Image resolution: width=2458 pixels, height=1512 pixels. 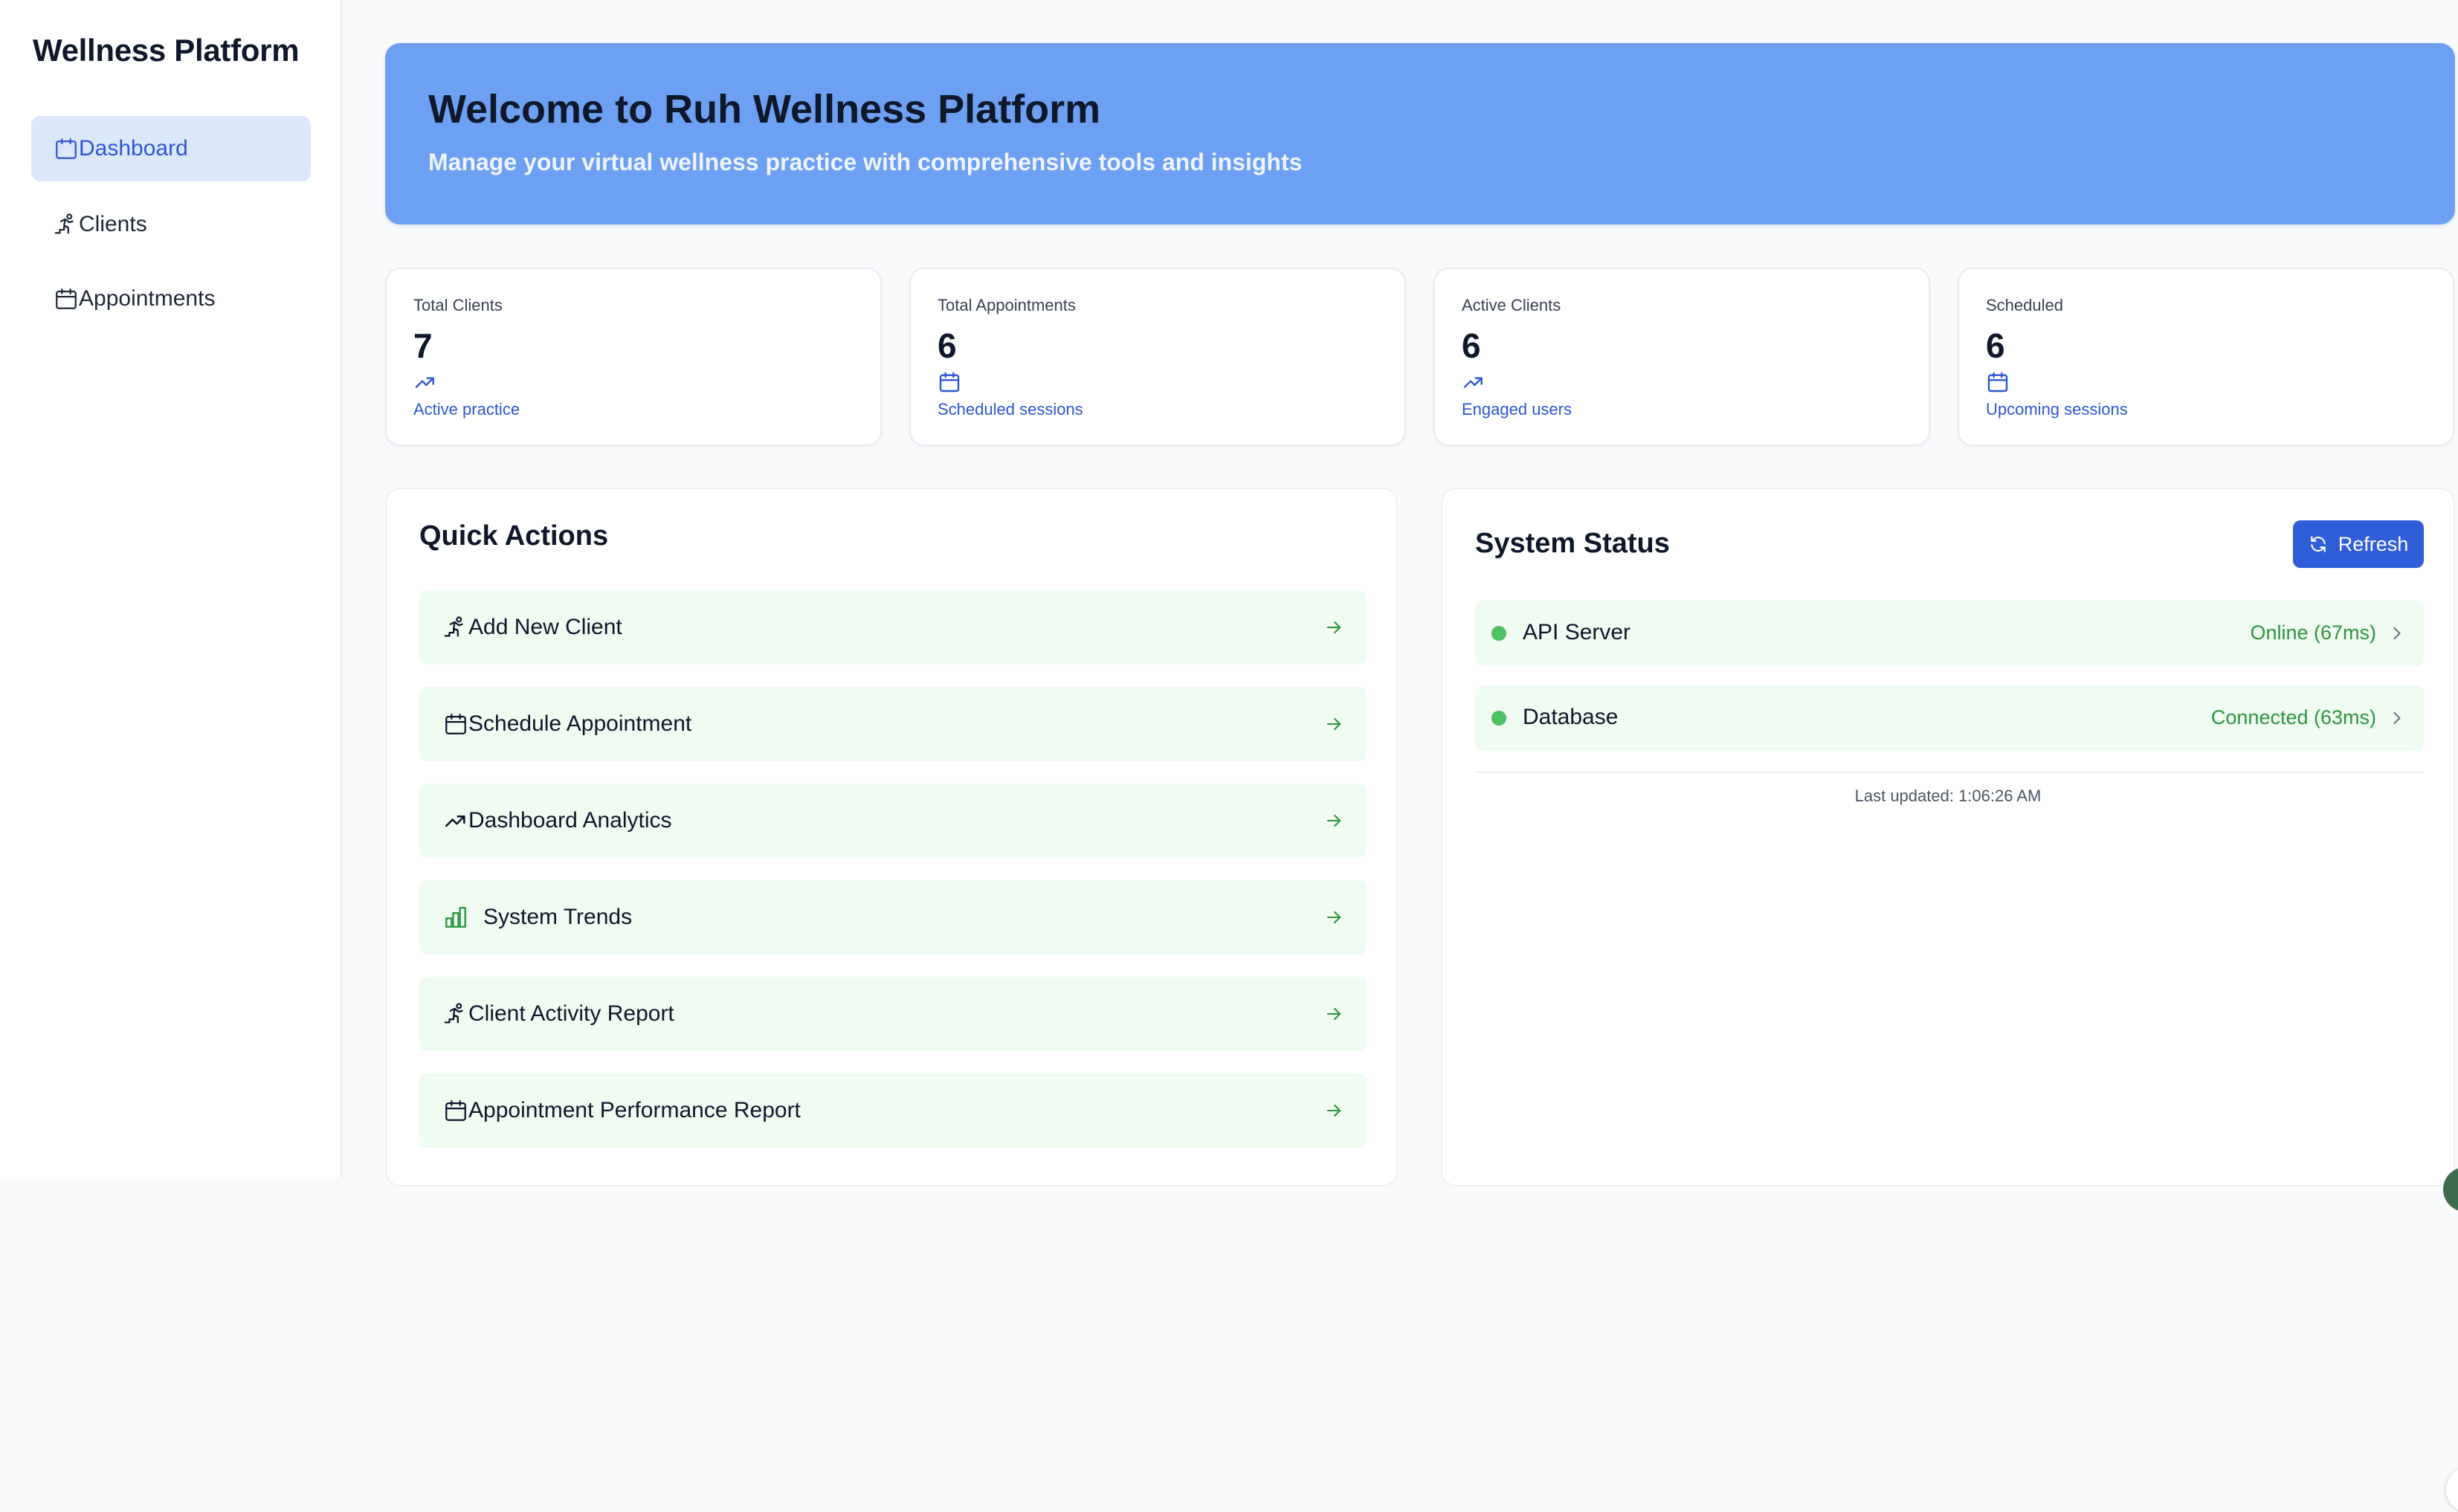 I want to click on sidebar-item-label: Clients, so click(x=113, y=224).